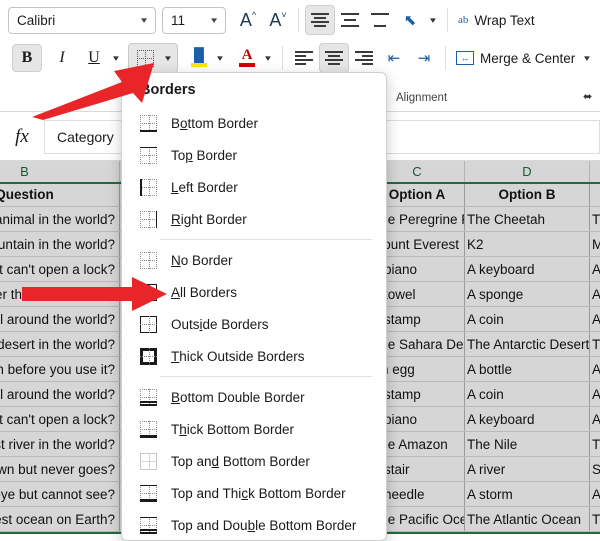 The image size is (600, 541). I want to click on menu-item-label: Thick Outside Borders, so click(238, 356).